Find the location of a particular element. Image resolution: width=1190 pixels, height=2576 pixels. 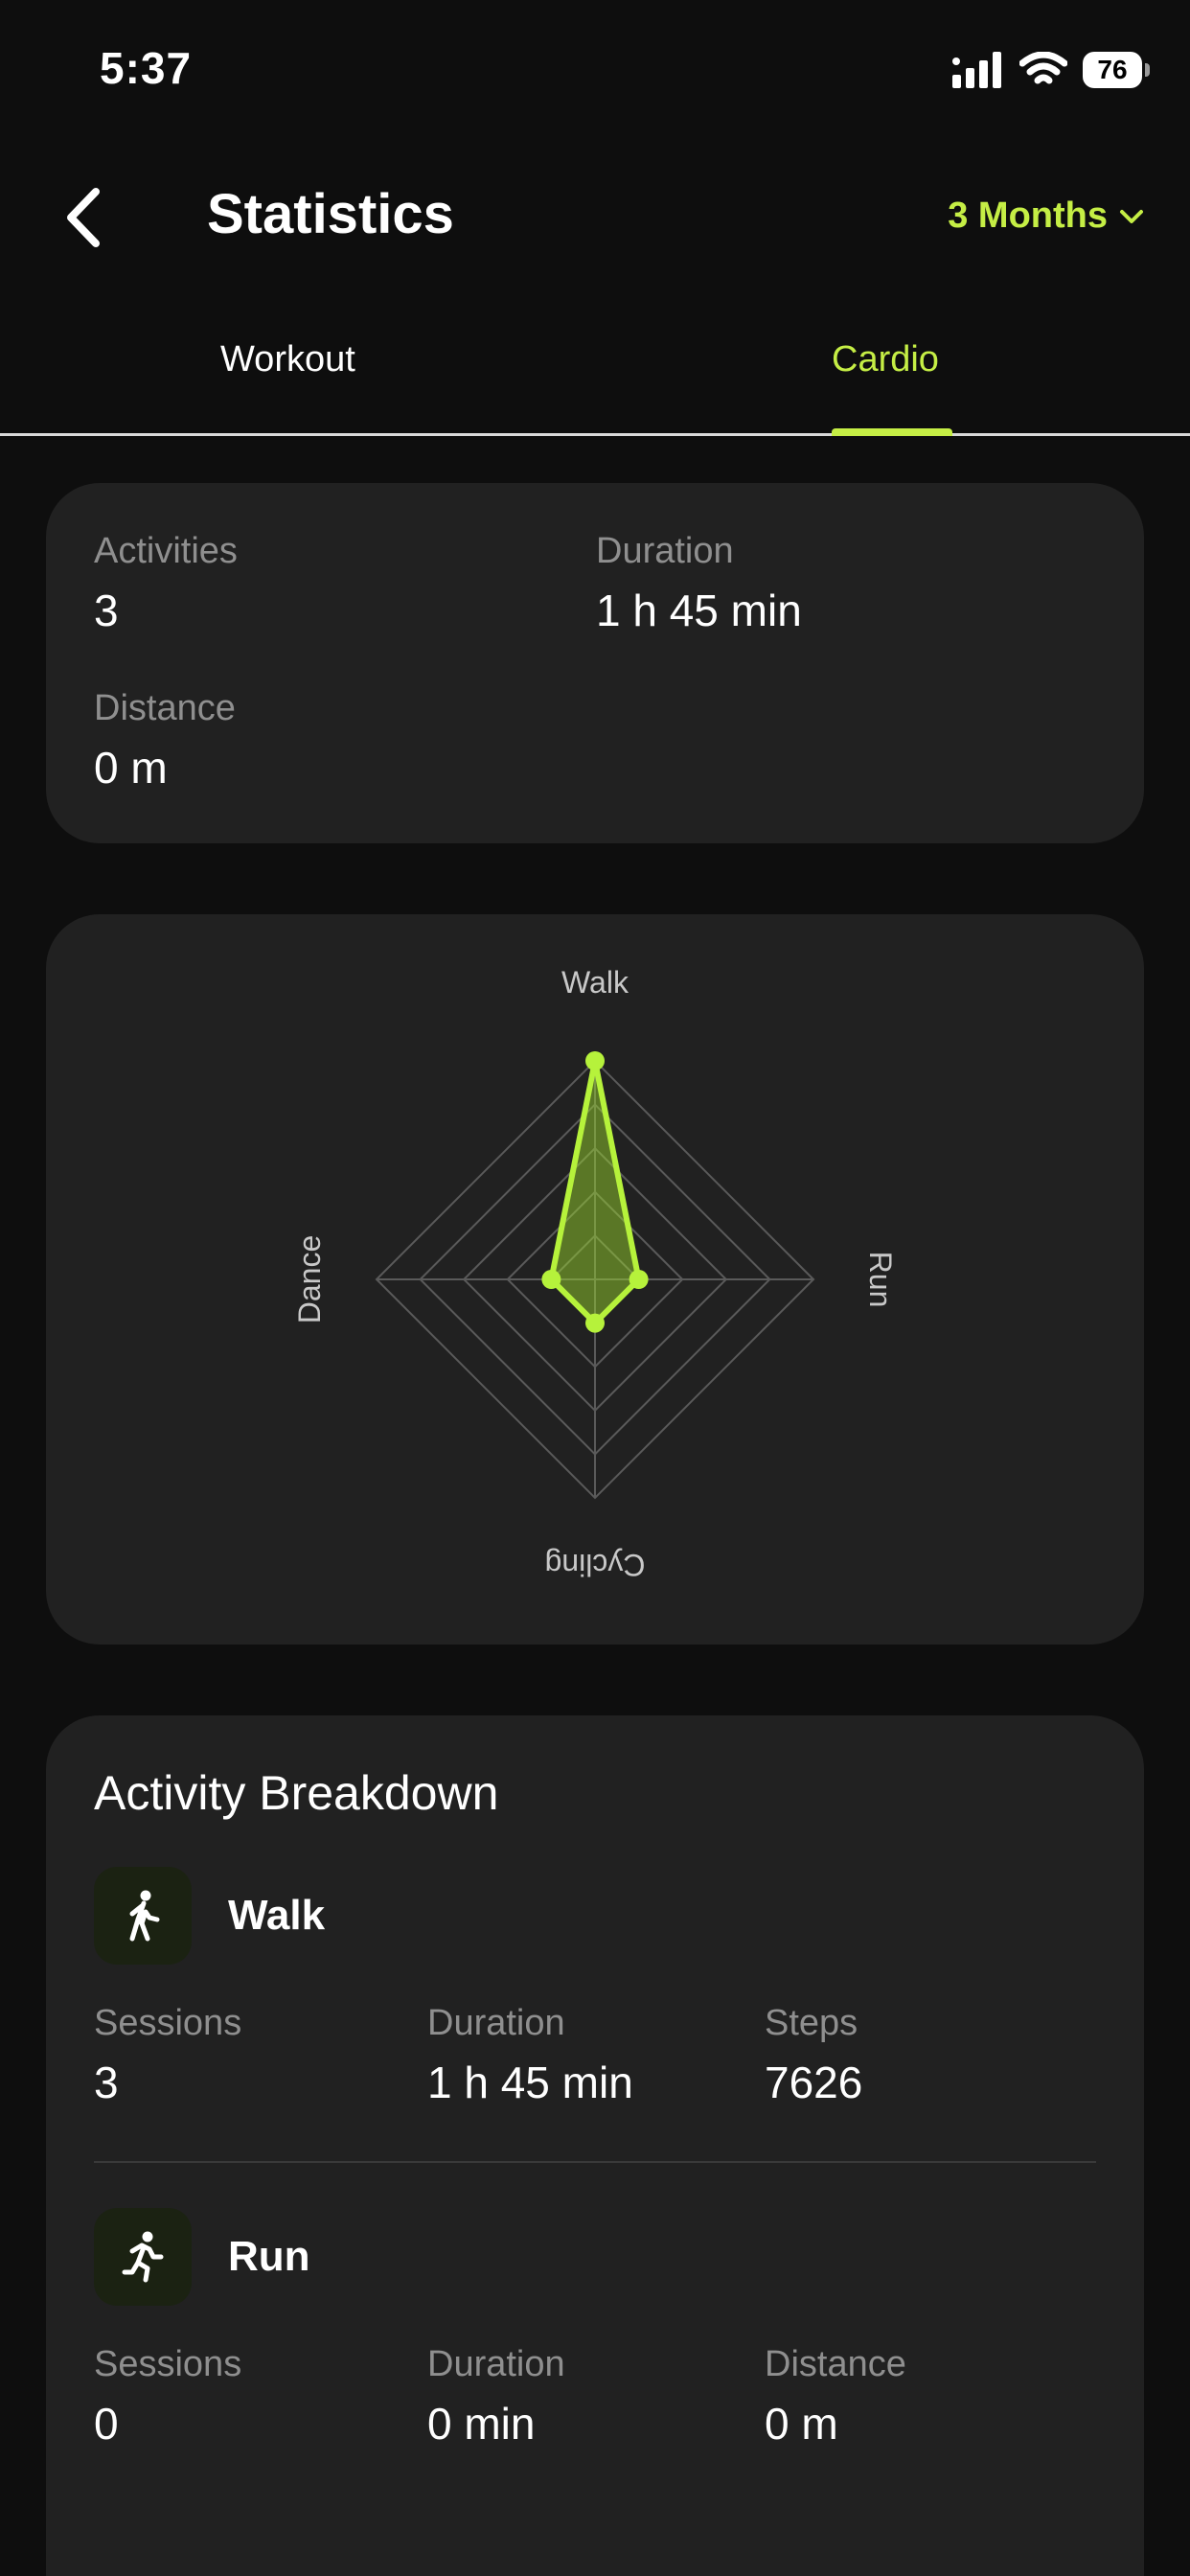

page-title: Statistics is located at coordinates (331, 214).